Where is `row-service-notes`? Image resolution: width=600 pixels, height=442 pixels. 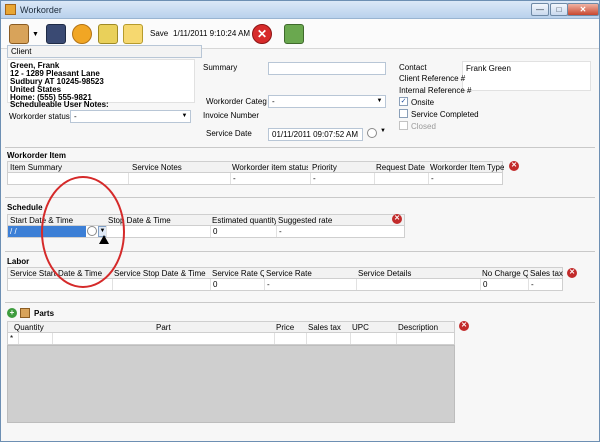
row-service-notes is located at coordinates (178, 178).